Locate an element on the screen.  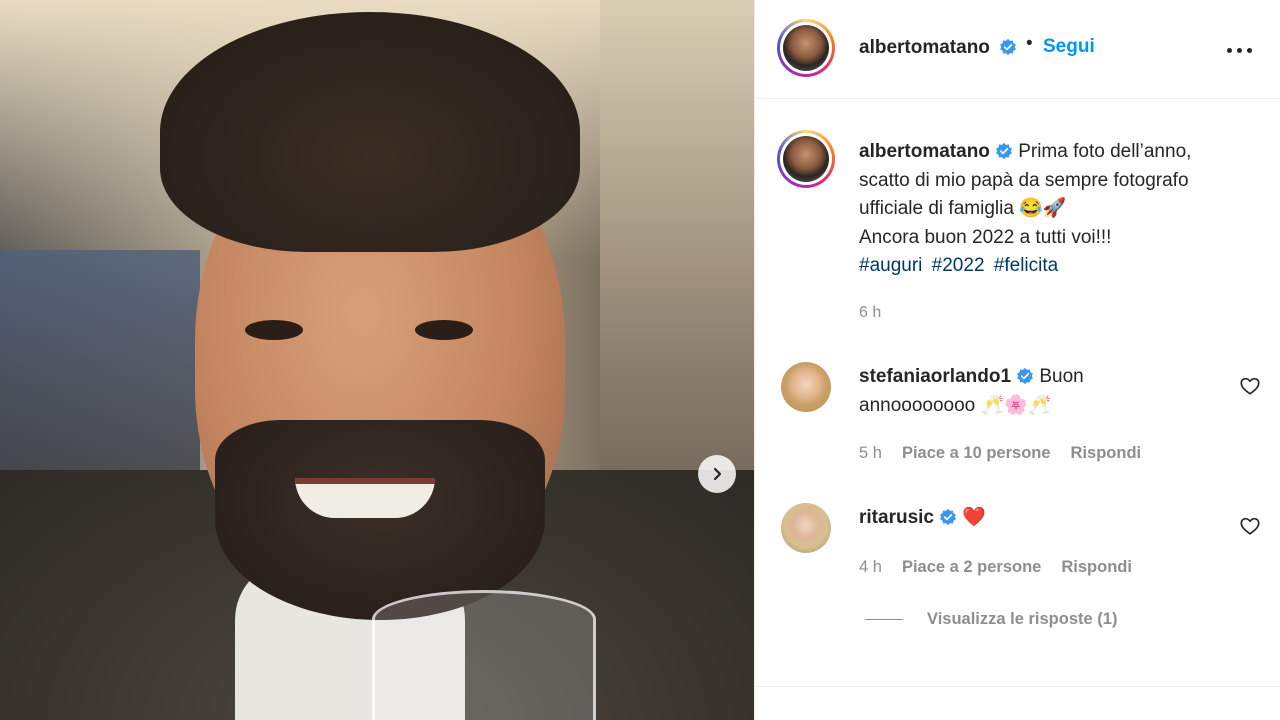
hashtag-link: #2022 is located at coordinates (958, 265).